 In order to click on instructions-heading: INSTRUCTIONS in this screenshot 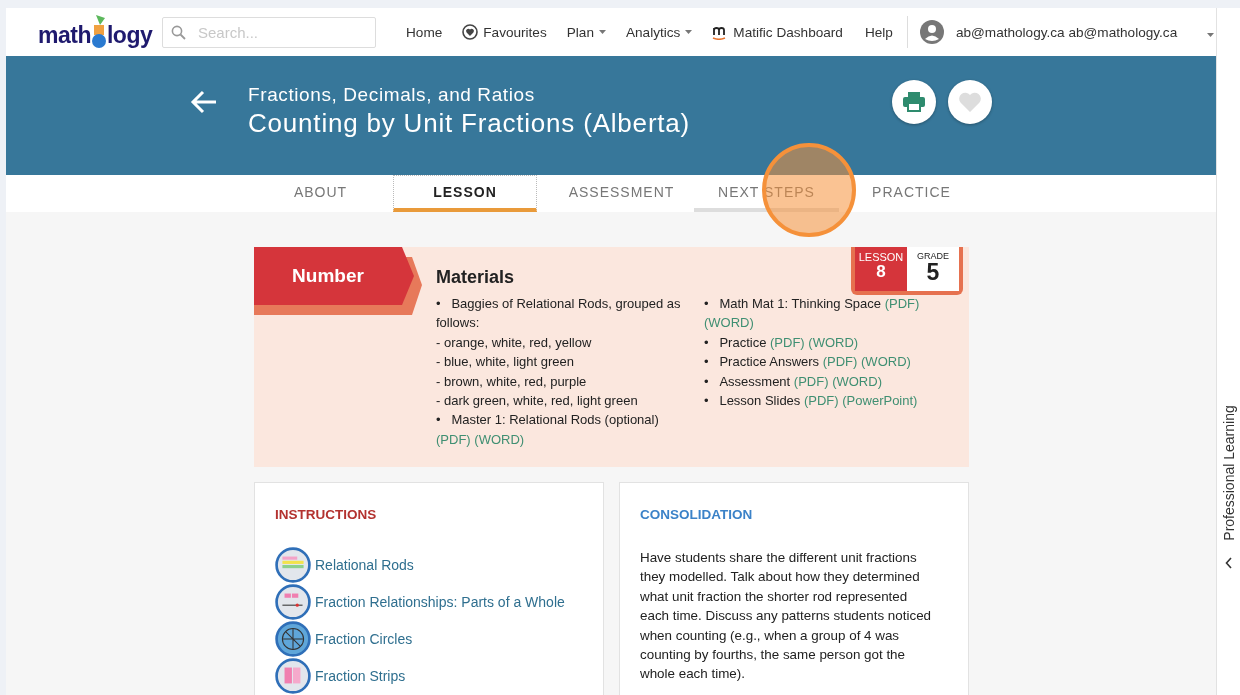, I will do `click(326, 514)`.